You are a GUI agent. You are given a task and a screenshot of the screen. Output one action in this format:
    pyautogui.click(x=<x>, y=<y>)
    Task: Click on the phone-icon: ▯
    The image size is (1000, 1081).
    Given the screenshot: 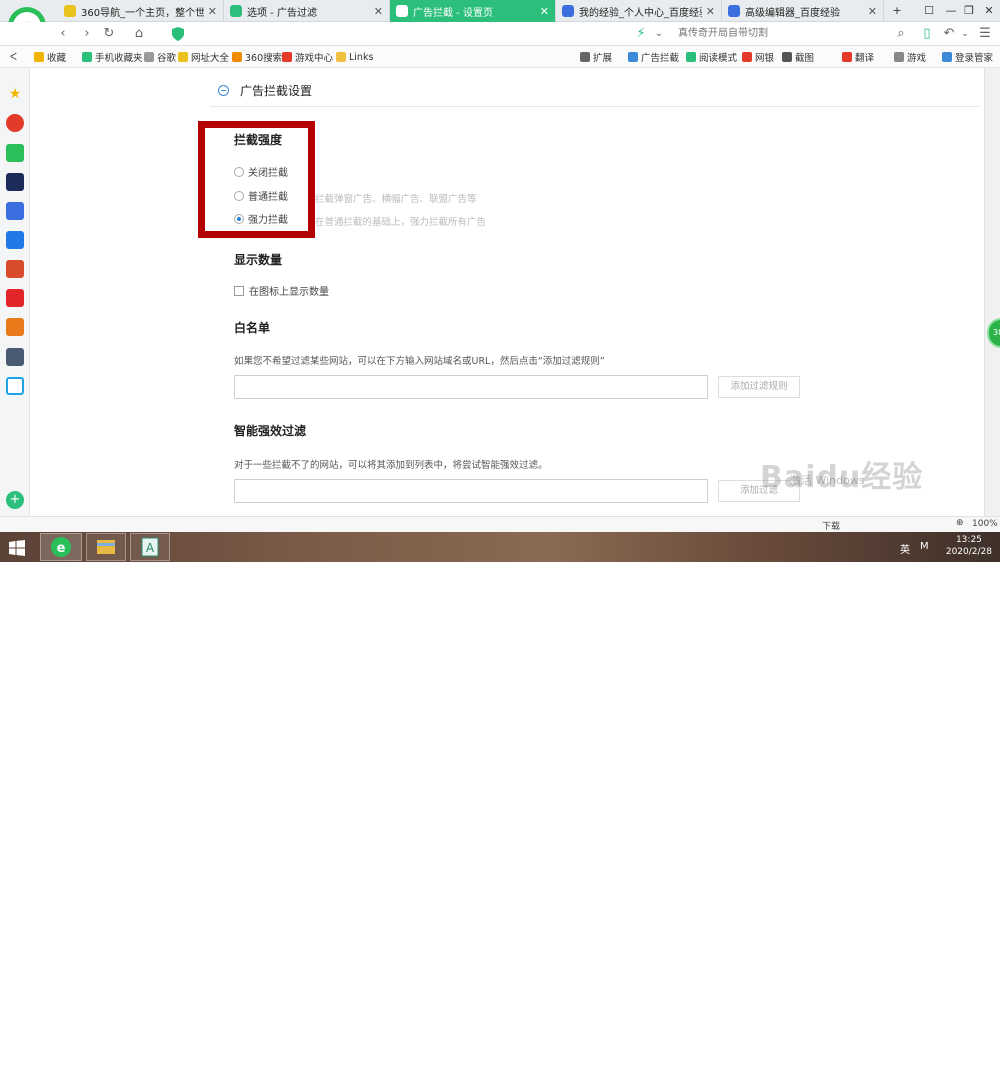 What is the action you would take?
    pyautogui.click(x=927, y=34)
    